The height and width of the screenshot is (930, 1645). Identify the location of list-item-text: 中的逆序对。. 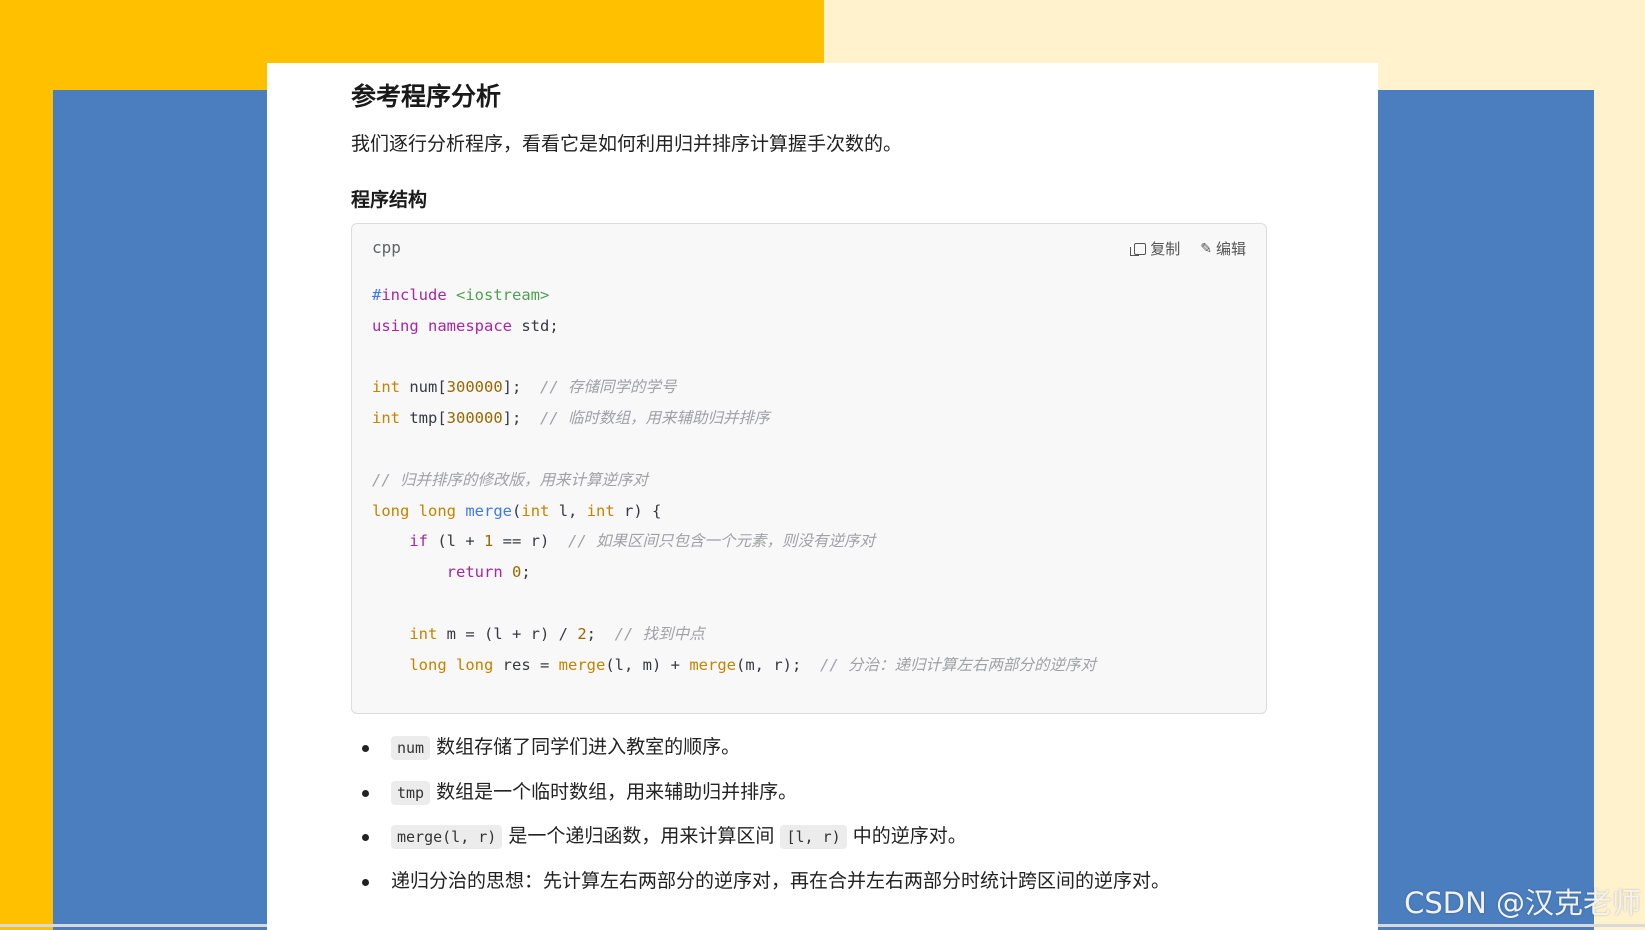
(909, 836).